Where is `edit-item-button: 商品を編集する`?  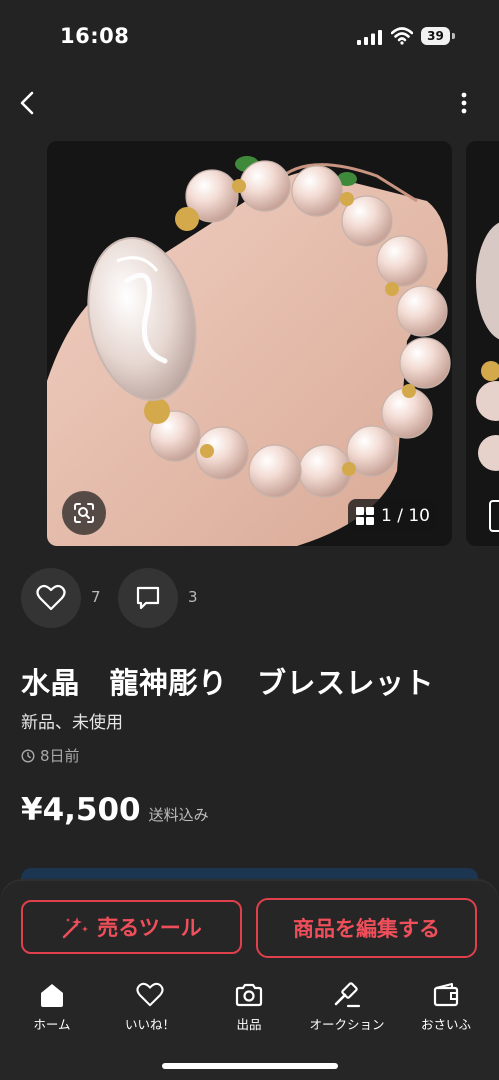
edit-item-button: 商品を編集する is located at coordinates (366, 928).